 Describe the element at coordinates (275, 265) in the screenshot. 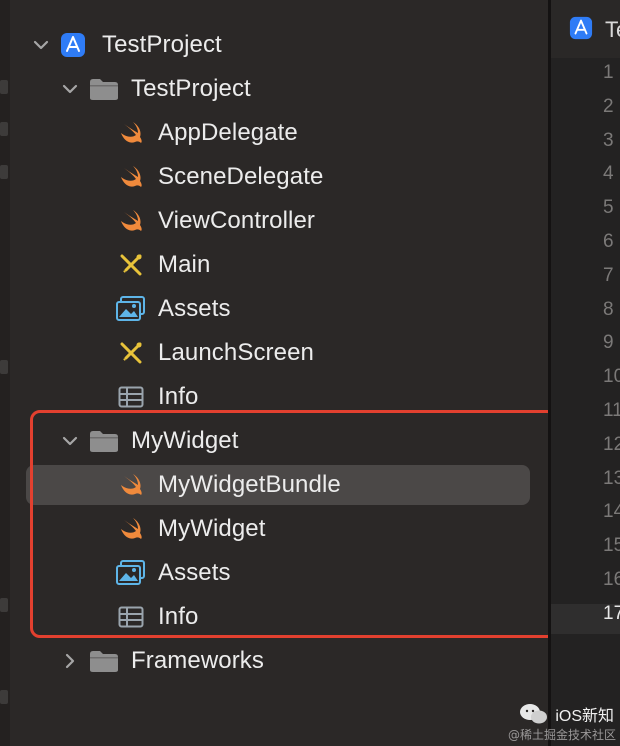

I see `file-row-main: Main` at that location.